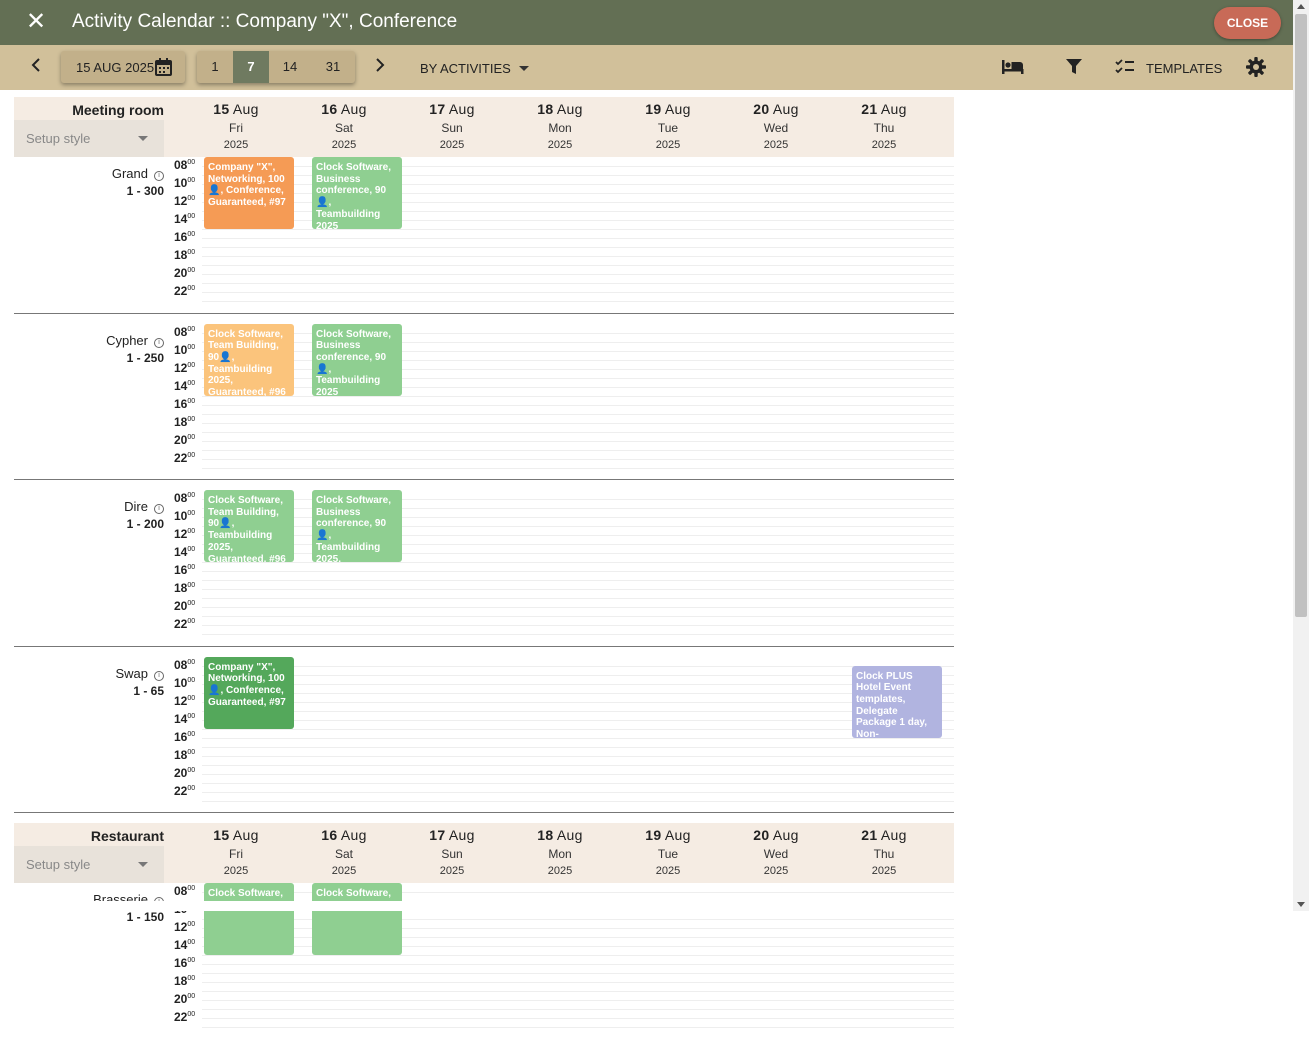 Image resolution: width=1309 pixels, height=1050 pixels. Describe the element at coordinates (776, 871) in the screenshot. I see `day-year: 2025` at that location.